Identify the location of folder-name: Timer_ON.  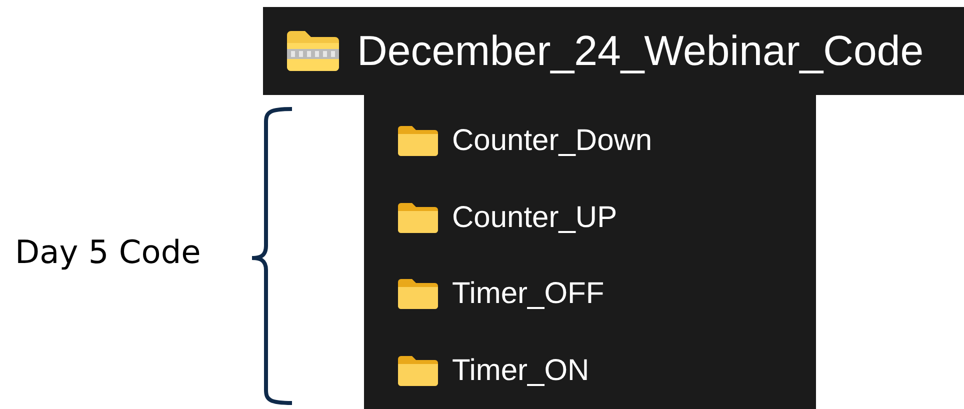
(521, 371).